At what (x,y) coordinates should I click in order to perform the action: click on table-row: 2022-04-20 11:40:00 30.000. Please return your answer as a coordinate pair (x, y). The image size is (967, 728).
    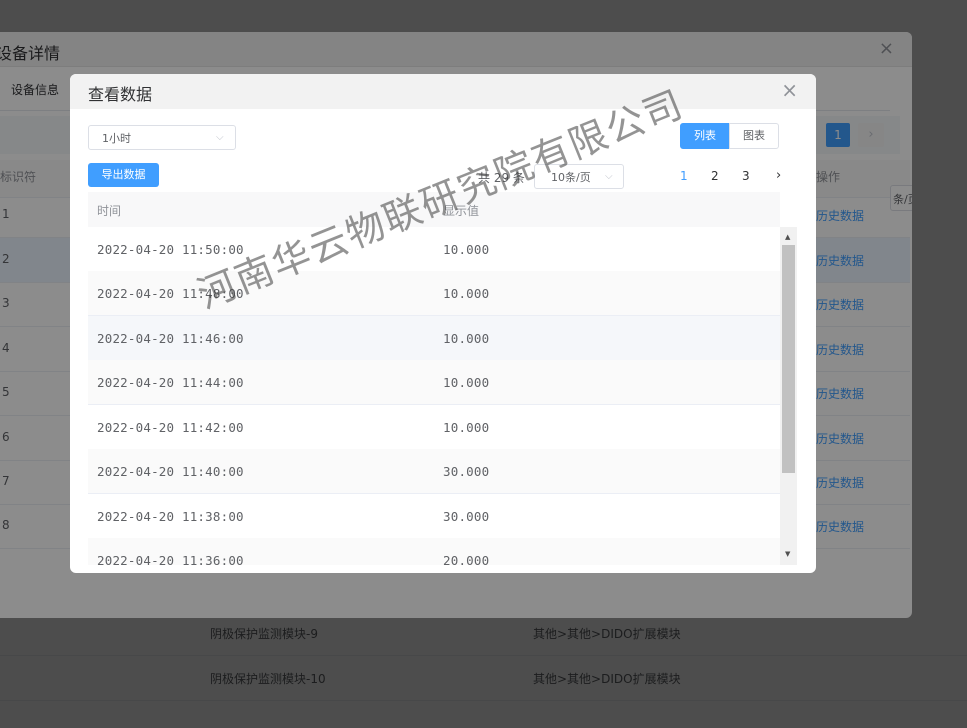
    Looking at the image, I should click on (434, 471).